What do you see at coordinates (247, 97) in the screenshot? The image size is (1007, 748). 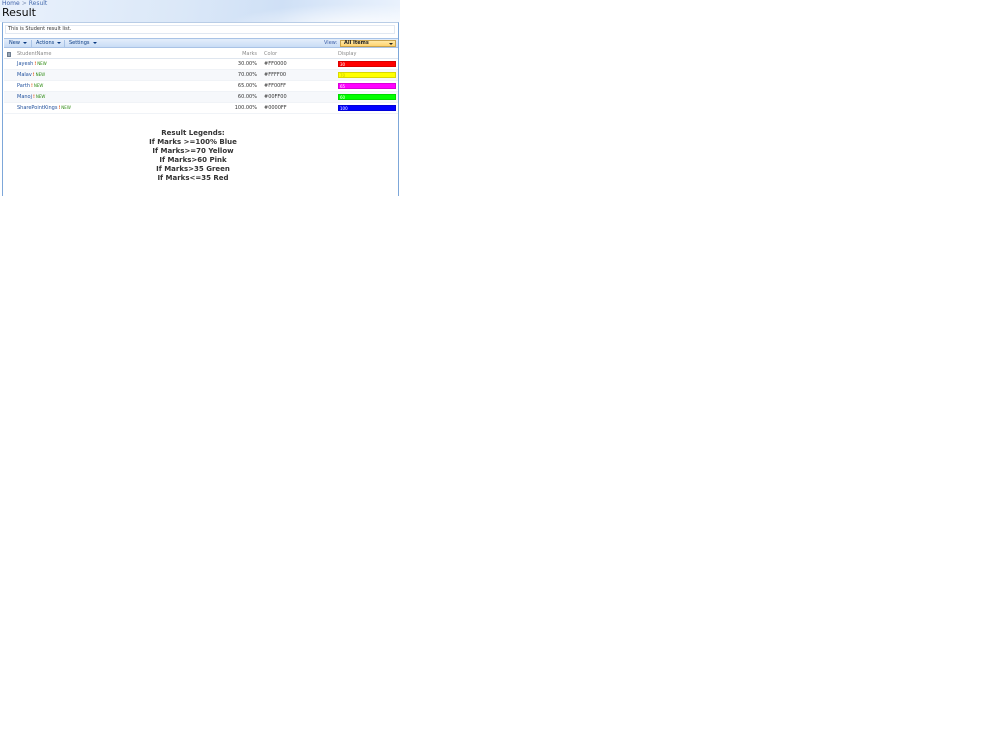 I see `marks-cell: 60.00%` at bounding box center [247, 97].